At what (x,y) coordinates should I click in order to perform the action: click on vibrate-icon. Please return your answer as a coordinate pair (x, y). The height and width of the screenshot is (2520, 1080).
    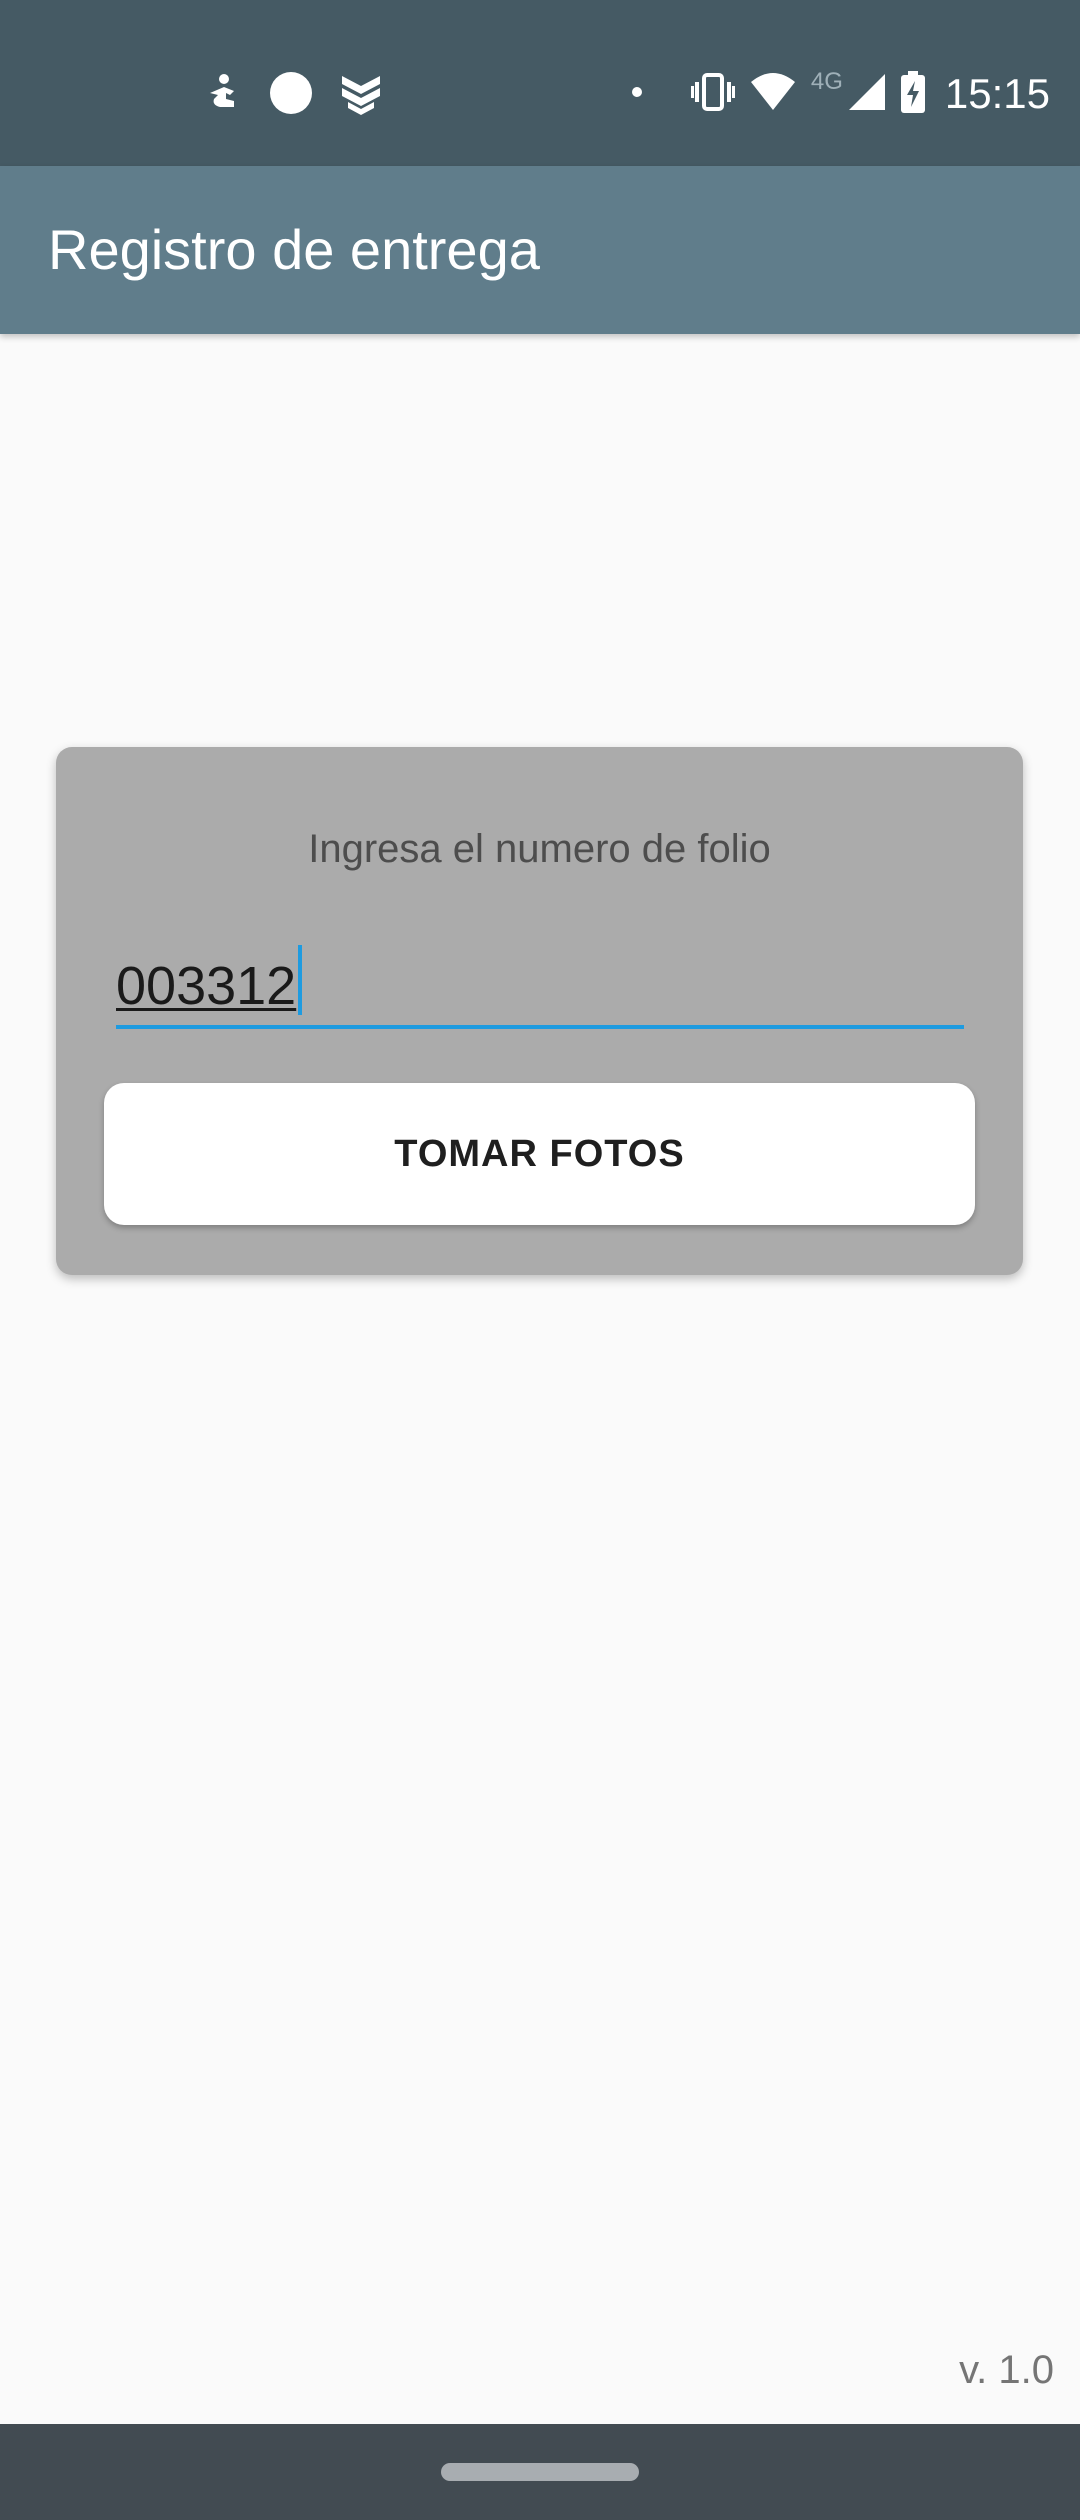
    Looking at the image, I should click on (712, 94).